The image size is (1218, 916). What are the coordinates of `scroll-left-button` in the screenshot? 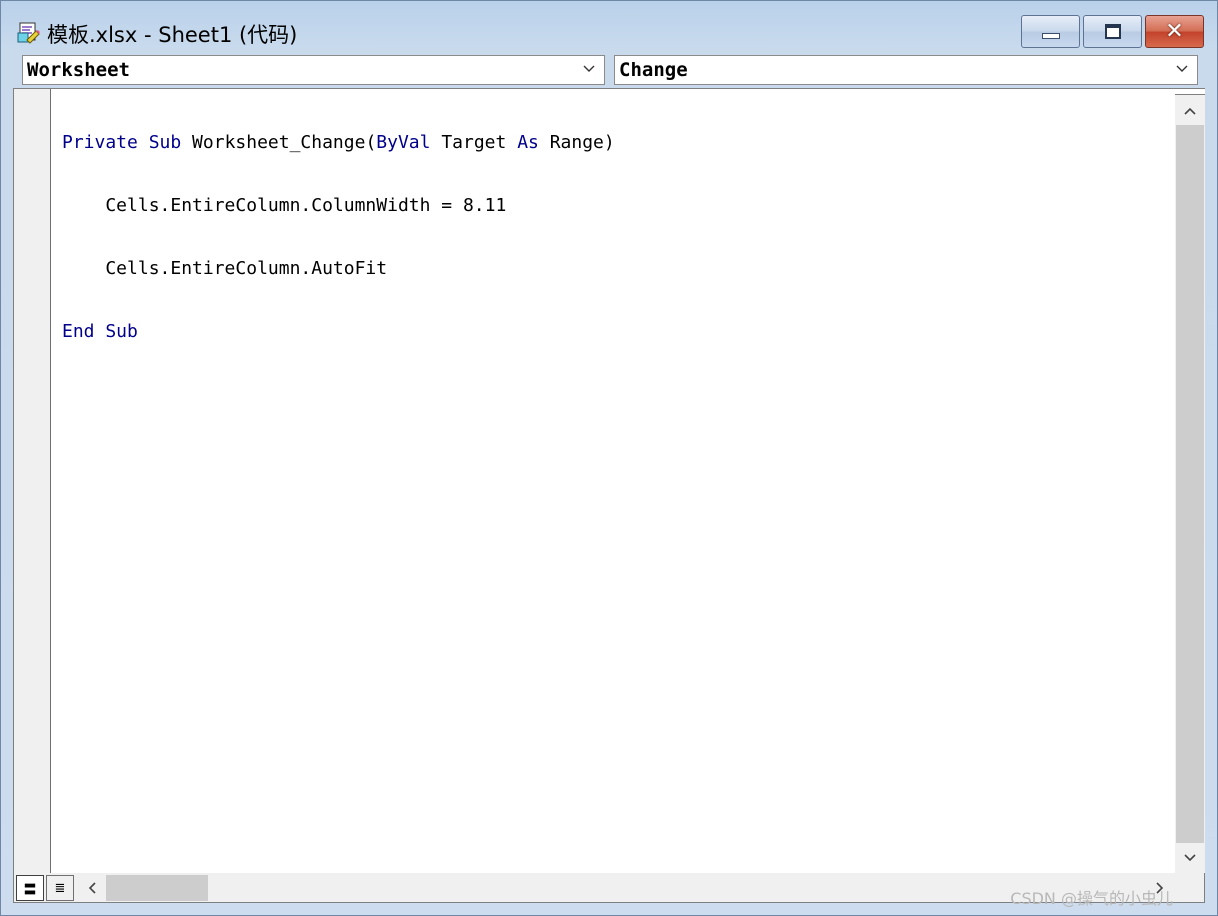 It's located at (92, 888).